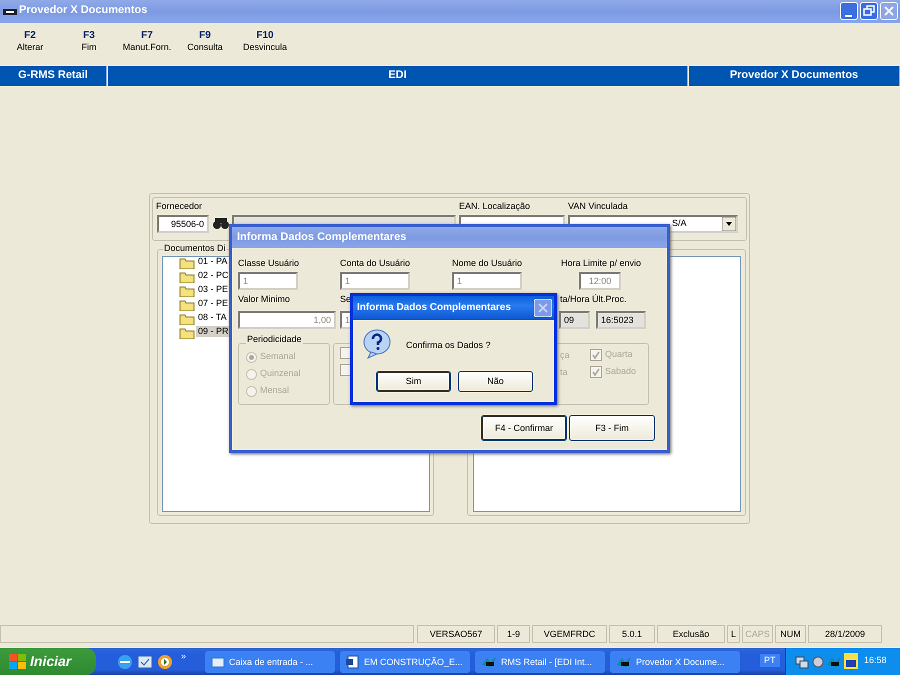  Describe the element at coordinates (487, 263) in the screenshot. I see `field-label: Nome do Usuário` at that location.